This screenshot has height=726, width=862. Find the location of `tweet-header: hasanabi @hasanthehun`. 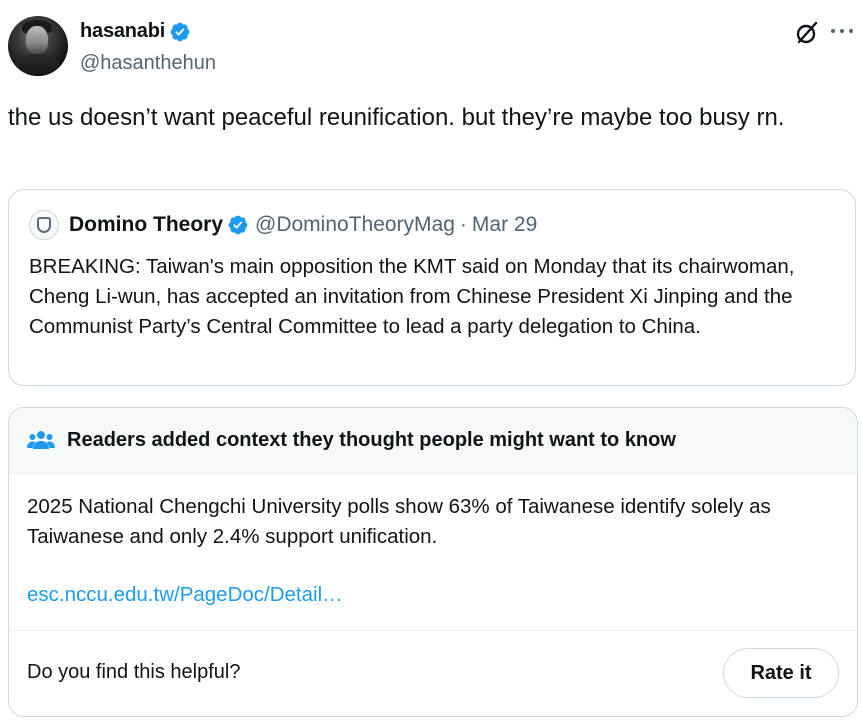

tweet-header: hasanabi @hasanthehun is located at coordinates (433, 48).